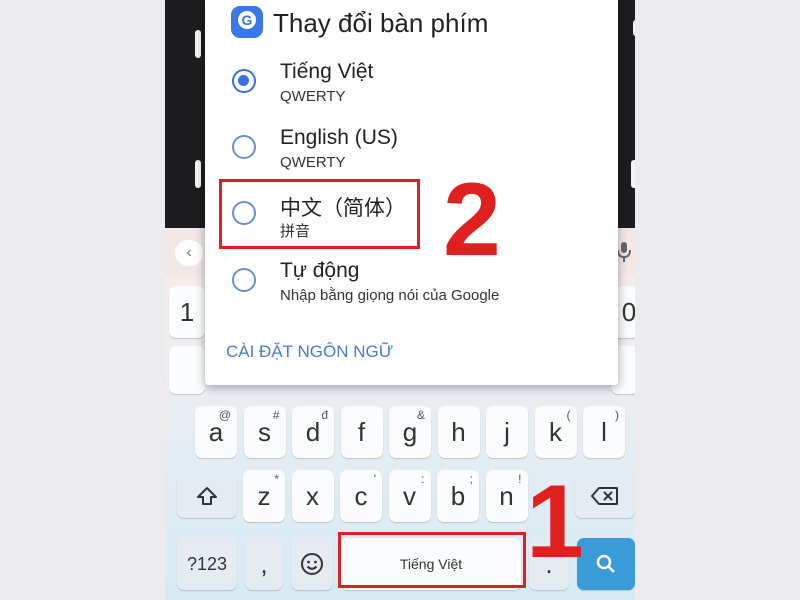 The image size is (800, 600). I want to click on comma-key: ,, so click(264, 564).